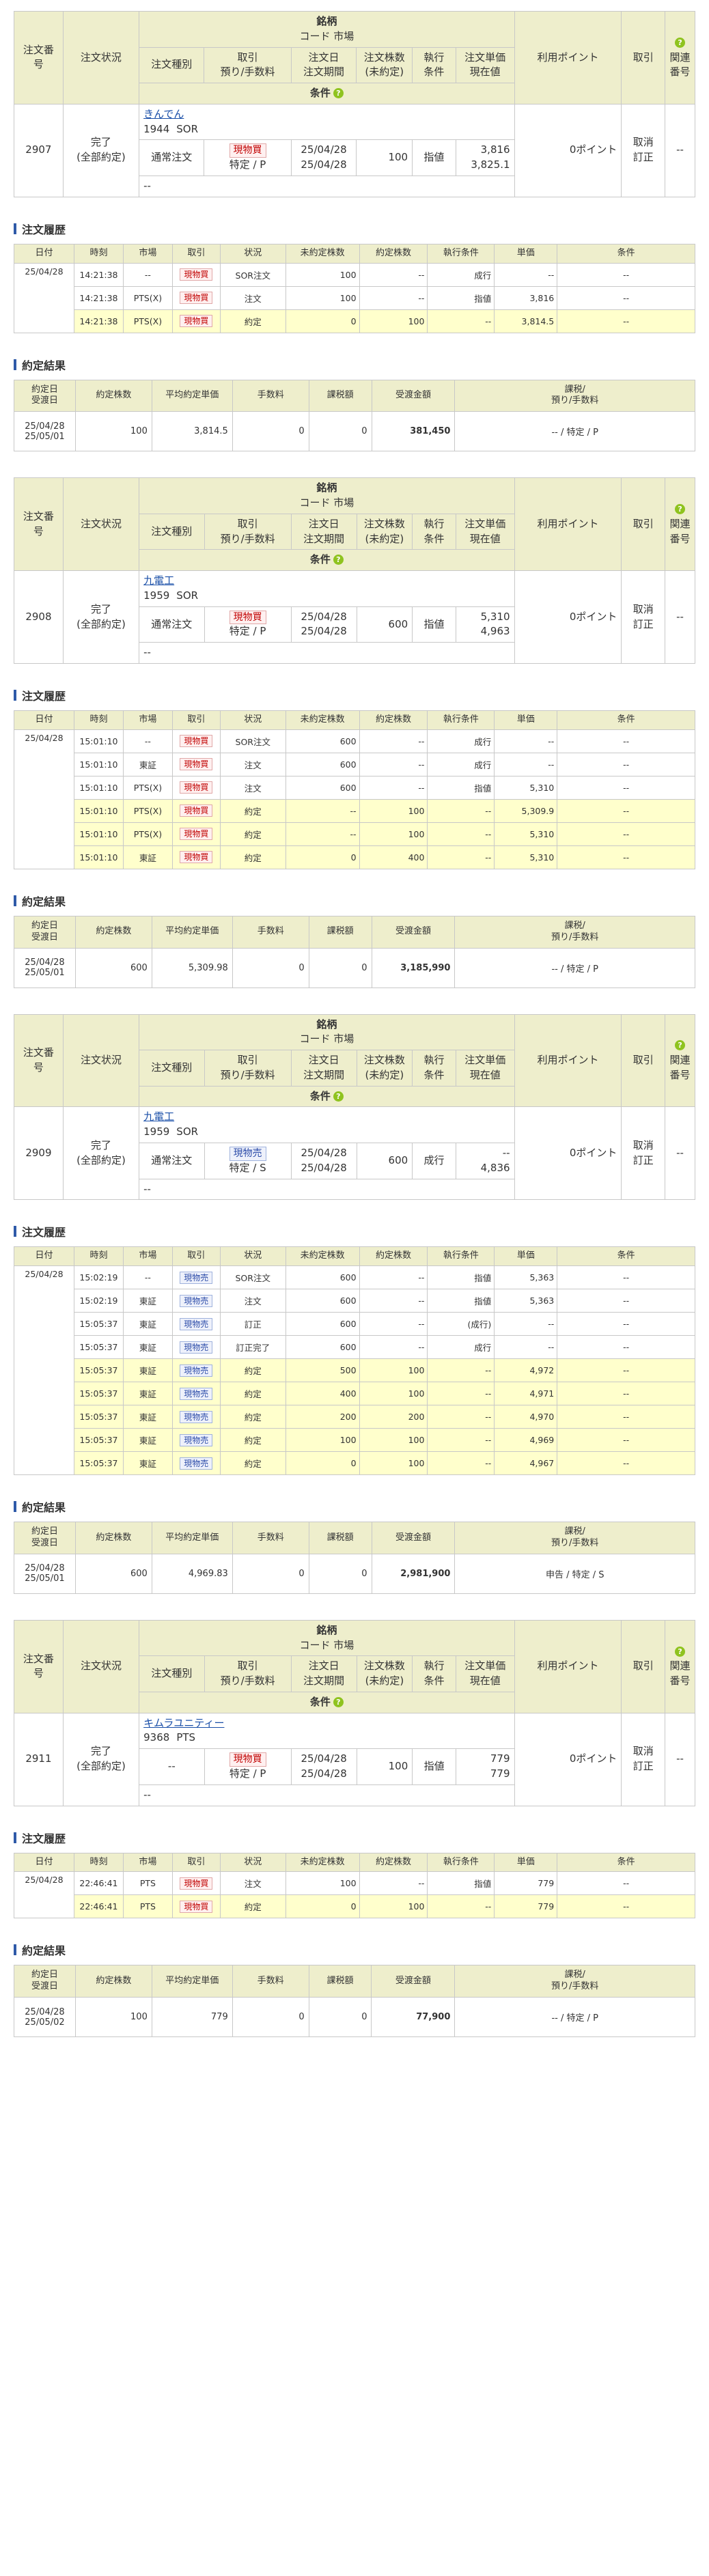  What do you see at coordinates (326, 35) in the screenshot?
I see `code-market-label: コード 市場` at bounding box center [326, 35].